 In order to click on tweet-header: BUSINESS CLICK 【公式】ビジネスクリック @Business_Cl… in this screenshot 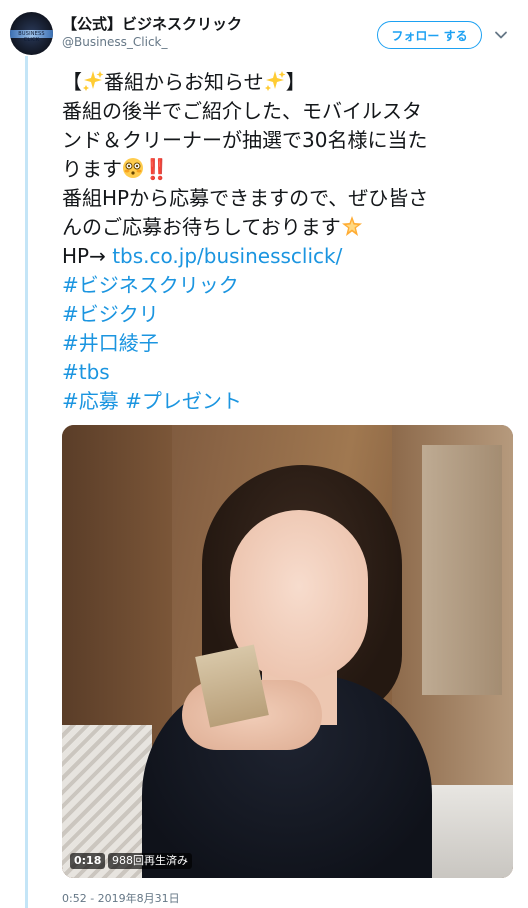, I will do `click(264, 30)`.